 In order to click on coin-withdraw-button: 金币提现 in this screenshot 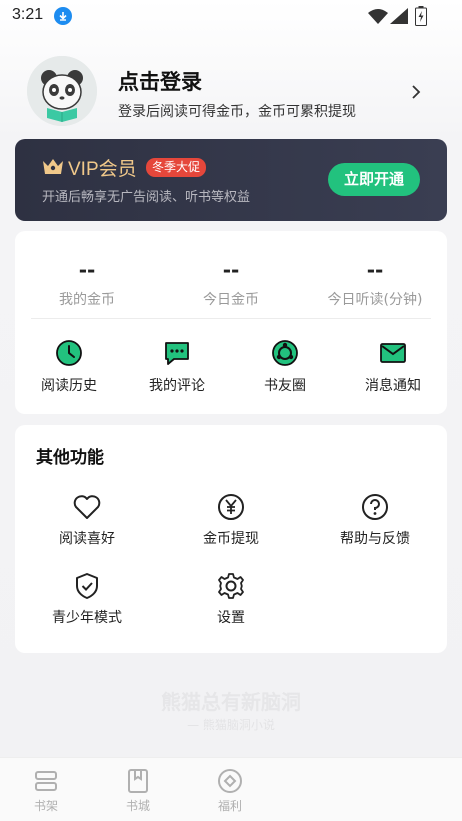, I will do `click(231, 520)`.